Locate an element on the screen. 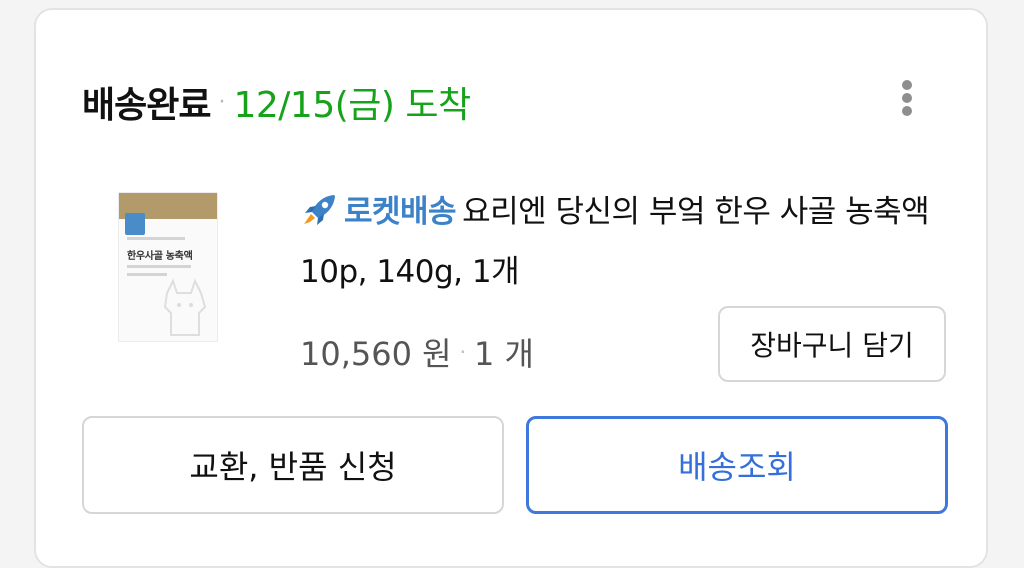  product-thumbnail: 한우사골 농축액 is located at coordinates (168, 267).